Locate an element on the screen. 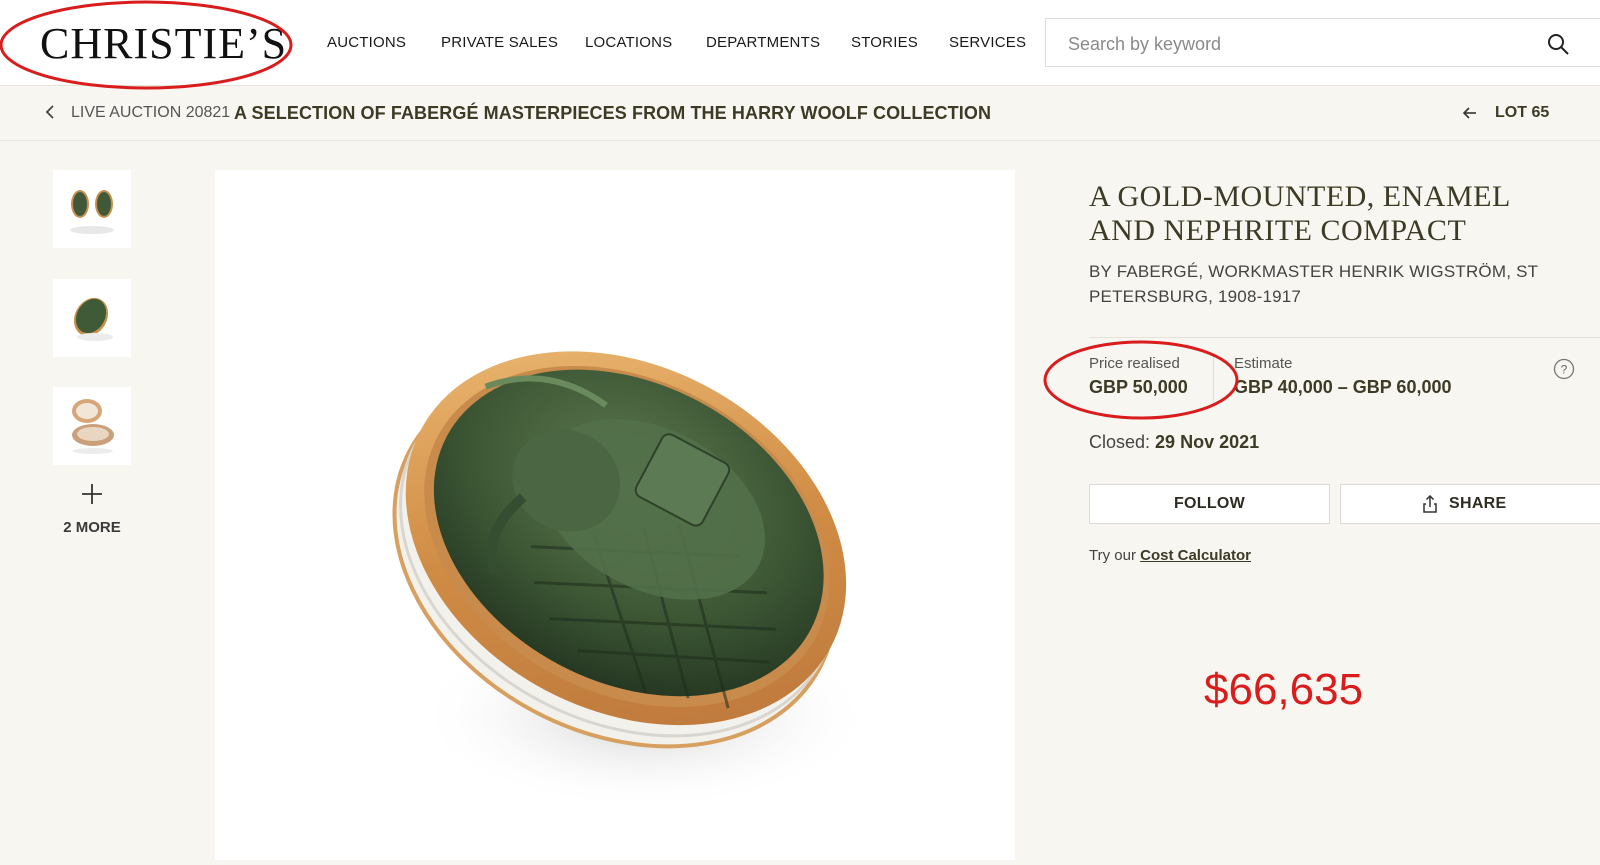 Image resolution: width=1600 pixels, height=865 pixels. closed-date: 29 Nov 2021 is located at coordinates (1207, 442).